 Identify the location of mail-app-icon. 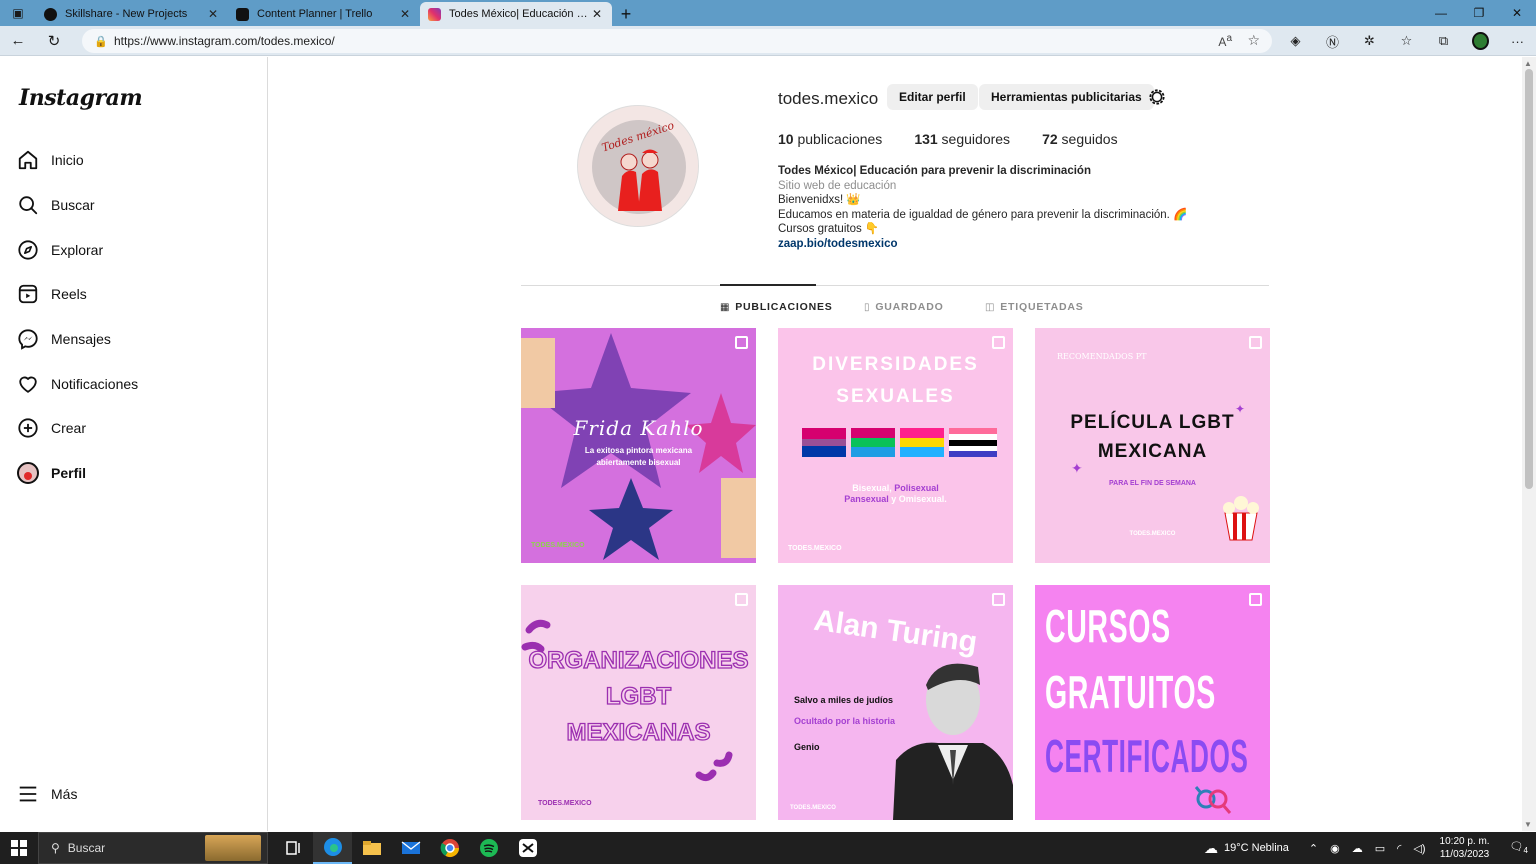
(410, 848).